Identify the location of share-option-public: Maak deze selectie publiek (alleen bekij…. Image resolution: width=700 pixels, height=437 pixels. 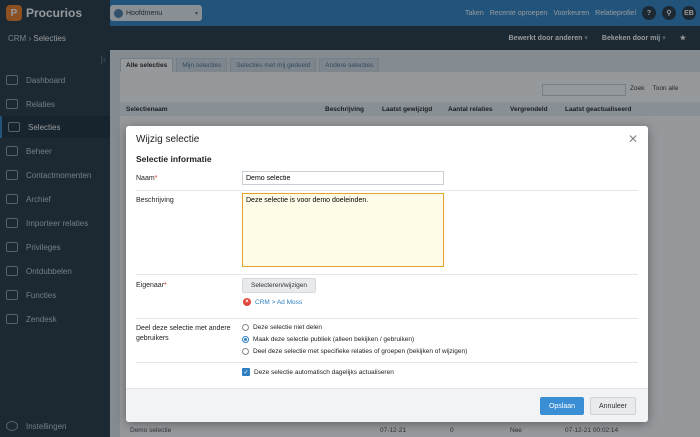
(328, 339).